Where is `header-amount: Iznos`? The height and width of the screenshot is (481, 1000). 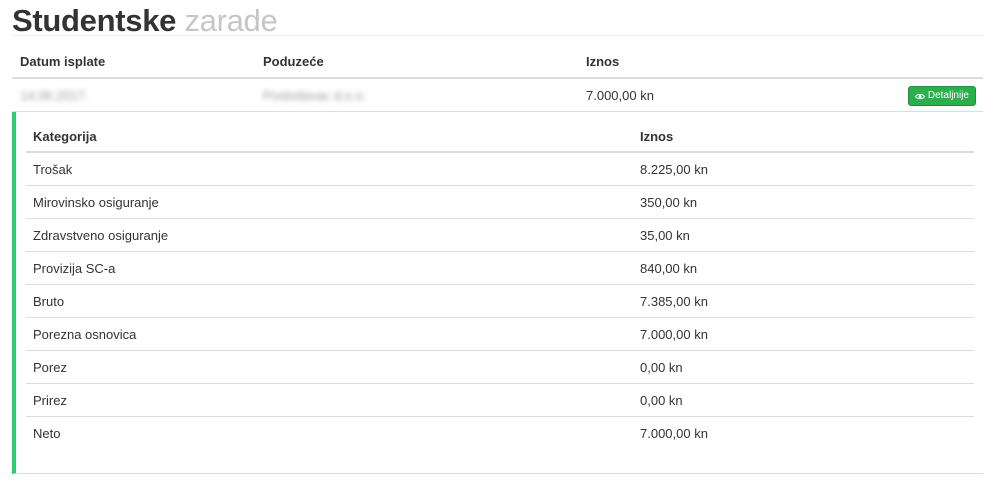 header-amount: Iznos is located at coordinates (603, 61).